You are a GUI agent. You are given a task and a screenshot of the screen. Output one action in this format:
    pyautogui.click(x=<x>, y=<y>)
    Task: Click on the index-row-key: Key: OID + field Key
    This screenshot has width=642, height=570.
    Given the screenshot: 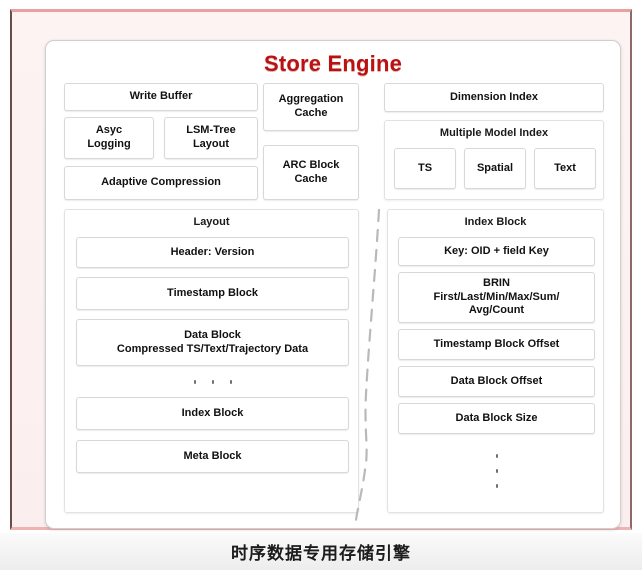 What is the action you would take?
    pyautogui.click(x=496, y=251)
    